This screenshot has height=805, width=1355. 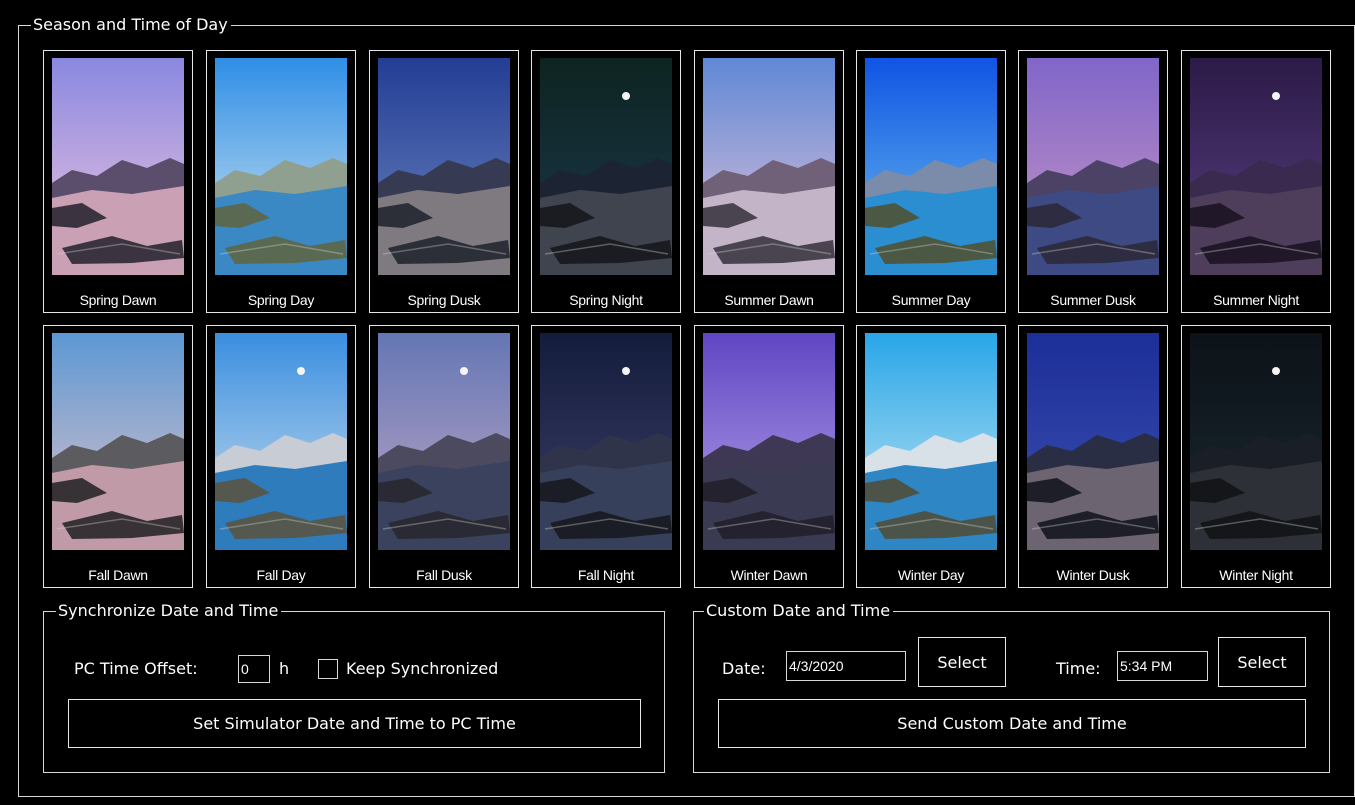 What do you see at coordinates (1256, 166) in the screenshot?
I see `preset-summer-night-thumbnail` at bounding box center [1256, 166].